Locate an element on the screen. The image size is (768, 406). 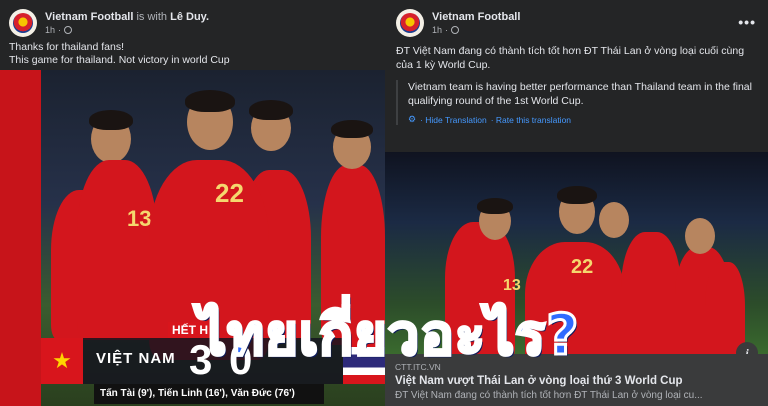
post-header: Vietnam Football 1h · is located at coordinates (458, 23).